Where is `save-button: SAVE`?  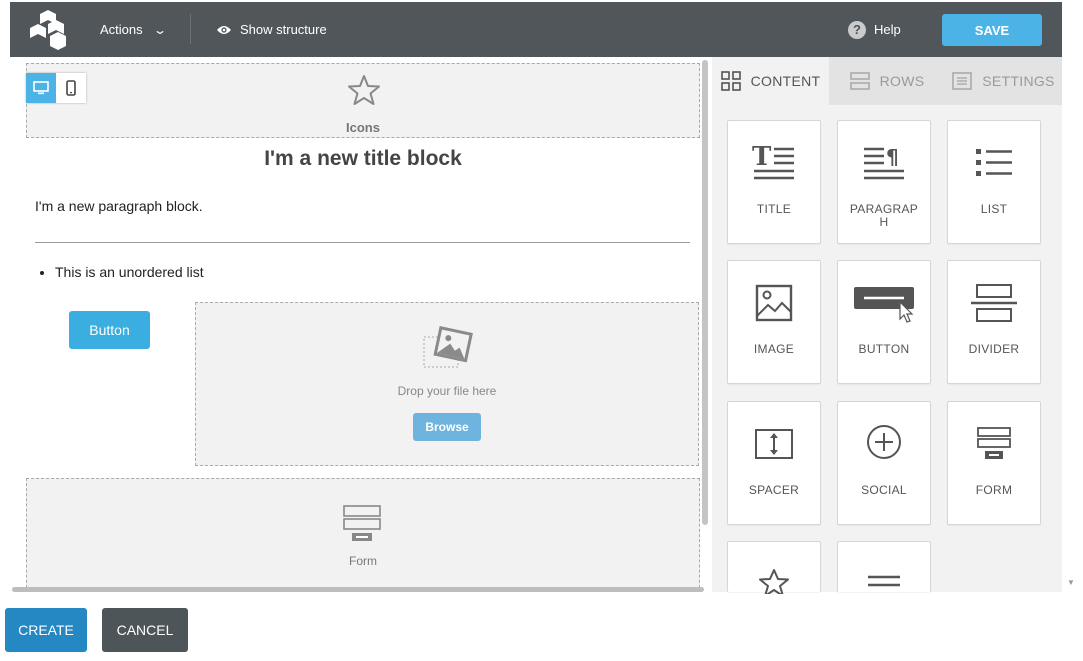 save-button: SAVE is located at coordinates (992, 30).